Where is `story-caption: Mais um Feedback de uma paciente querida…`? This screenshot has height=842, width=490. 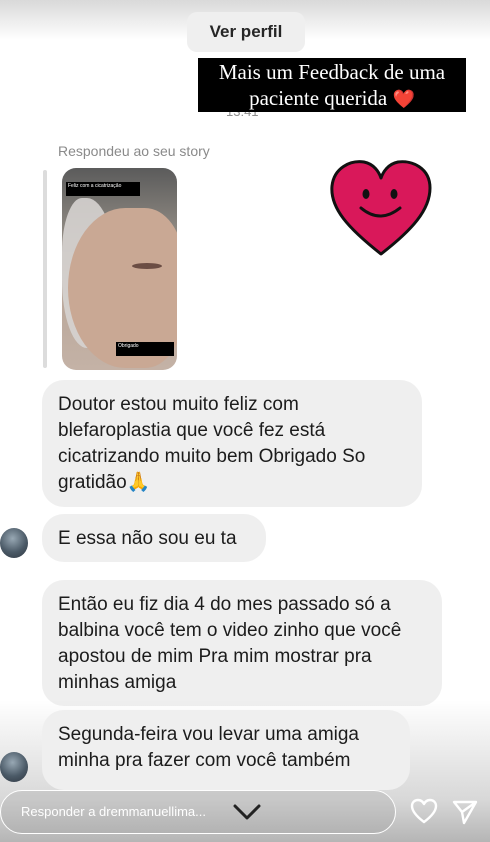 story-caption: Mais um Feedback de uma paciente querida… is located at coordinates (332, 85).